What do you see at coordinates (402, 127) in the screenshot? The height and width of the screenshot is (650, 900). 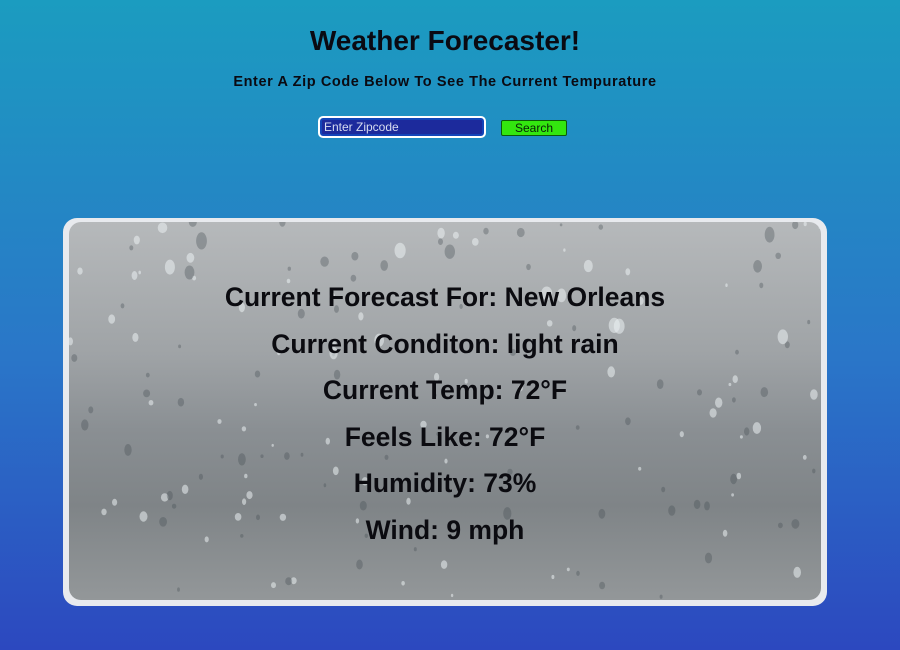 I see `zipcode-input` at bounding box center [402, 127].